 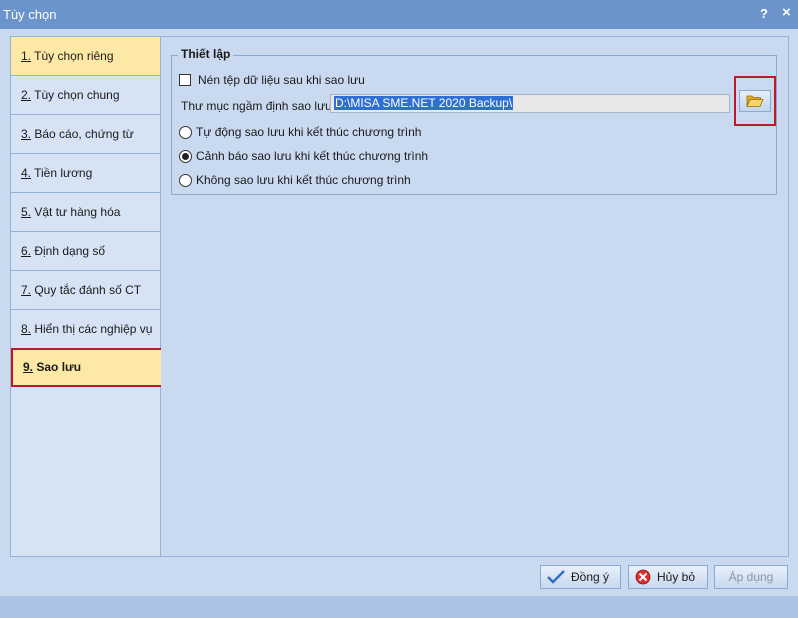 What do you see at coordinates (556, 577) in the screenshot?
I see `check-icon` at bounding box center [556, 577].